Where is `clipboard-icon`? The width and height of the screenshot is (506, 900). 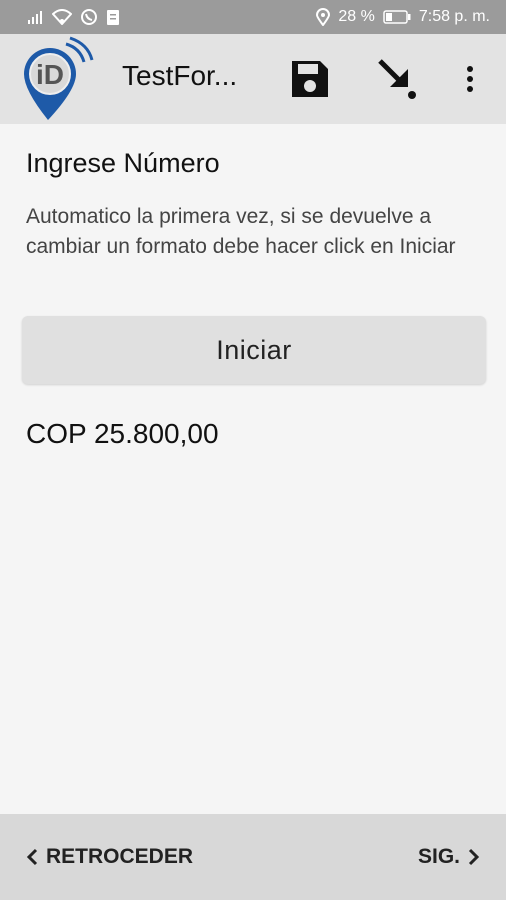
clipboard-icon is located at coordinates (113, 17).